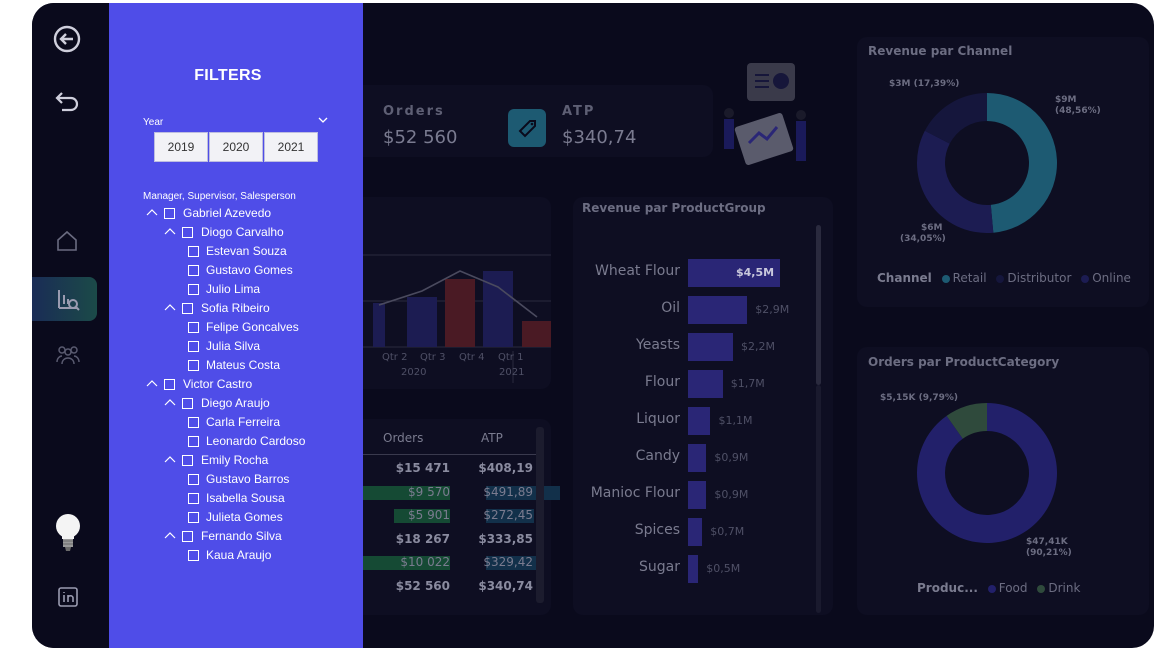 The image size is (1154, 648). What do you see at coordinates (637, 271) in the screenshot?
I see `productgroup-category-label: Wheat Flour` at bounding box center [637, 271].